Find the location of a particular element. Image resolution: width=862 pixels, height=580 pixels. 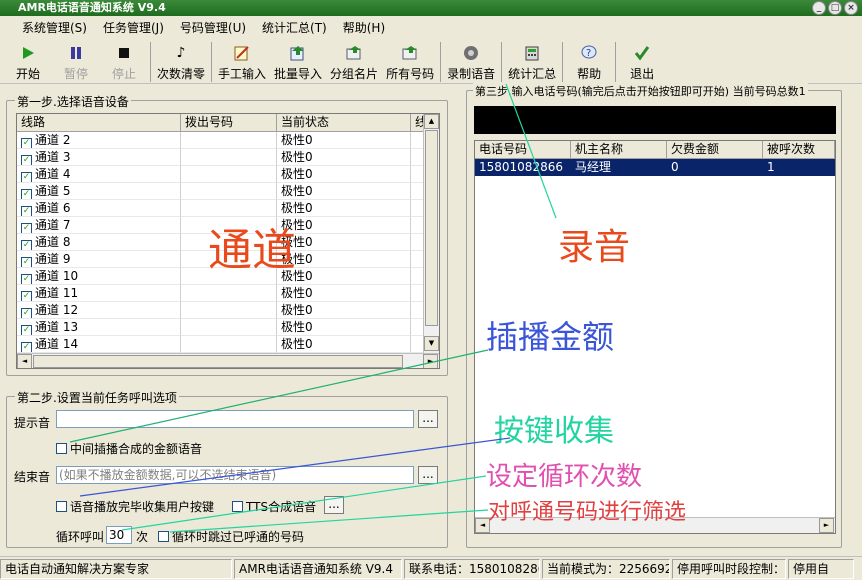

status-version: AMR电话语音通知系统 V9.4 is located at coordinates (318, 568).